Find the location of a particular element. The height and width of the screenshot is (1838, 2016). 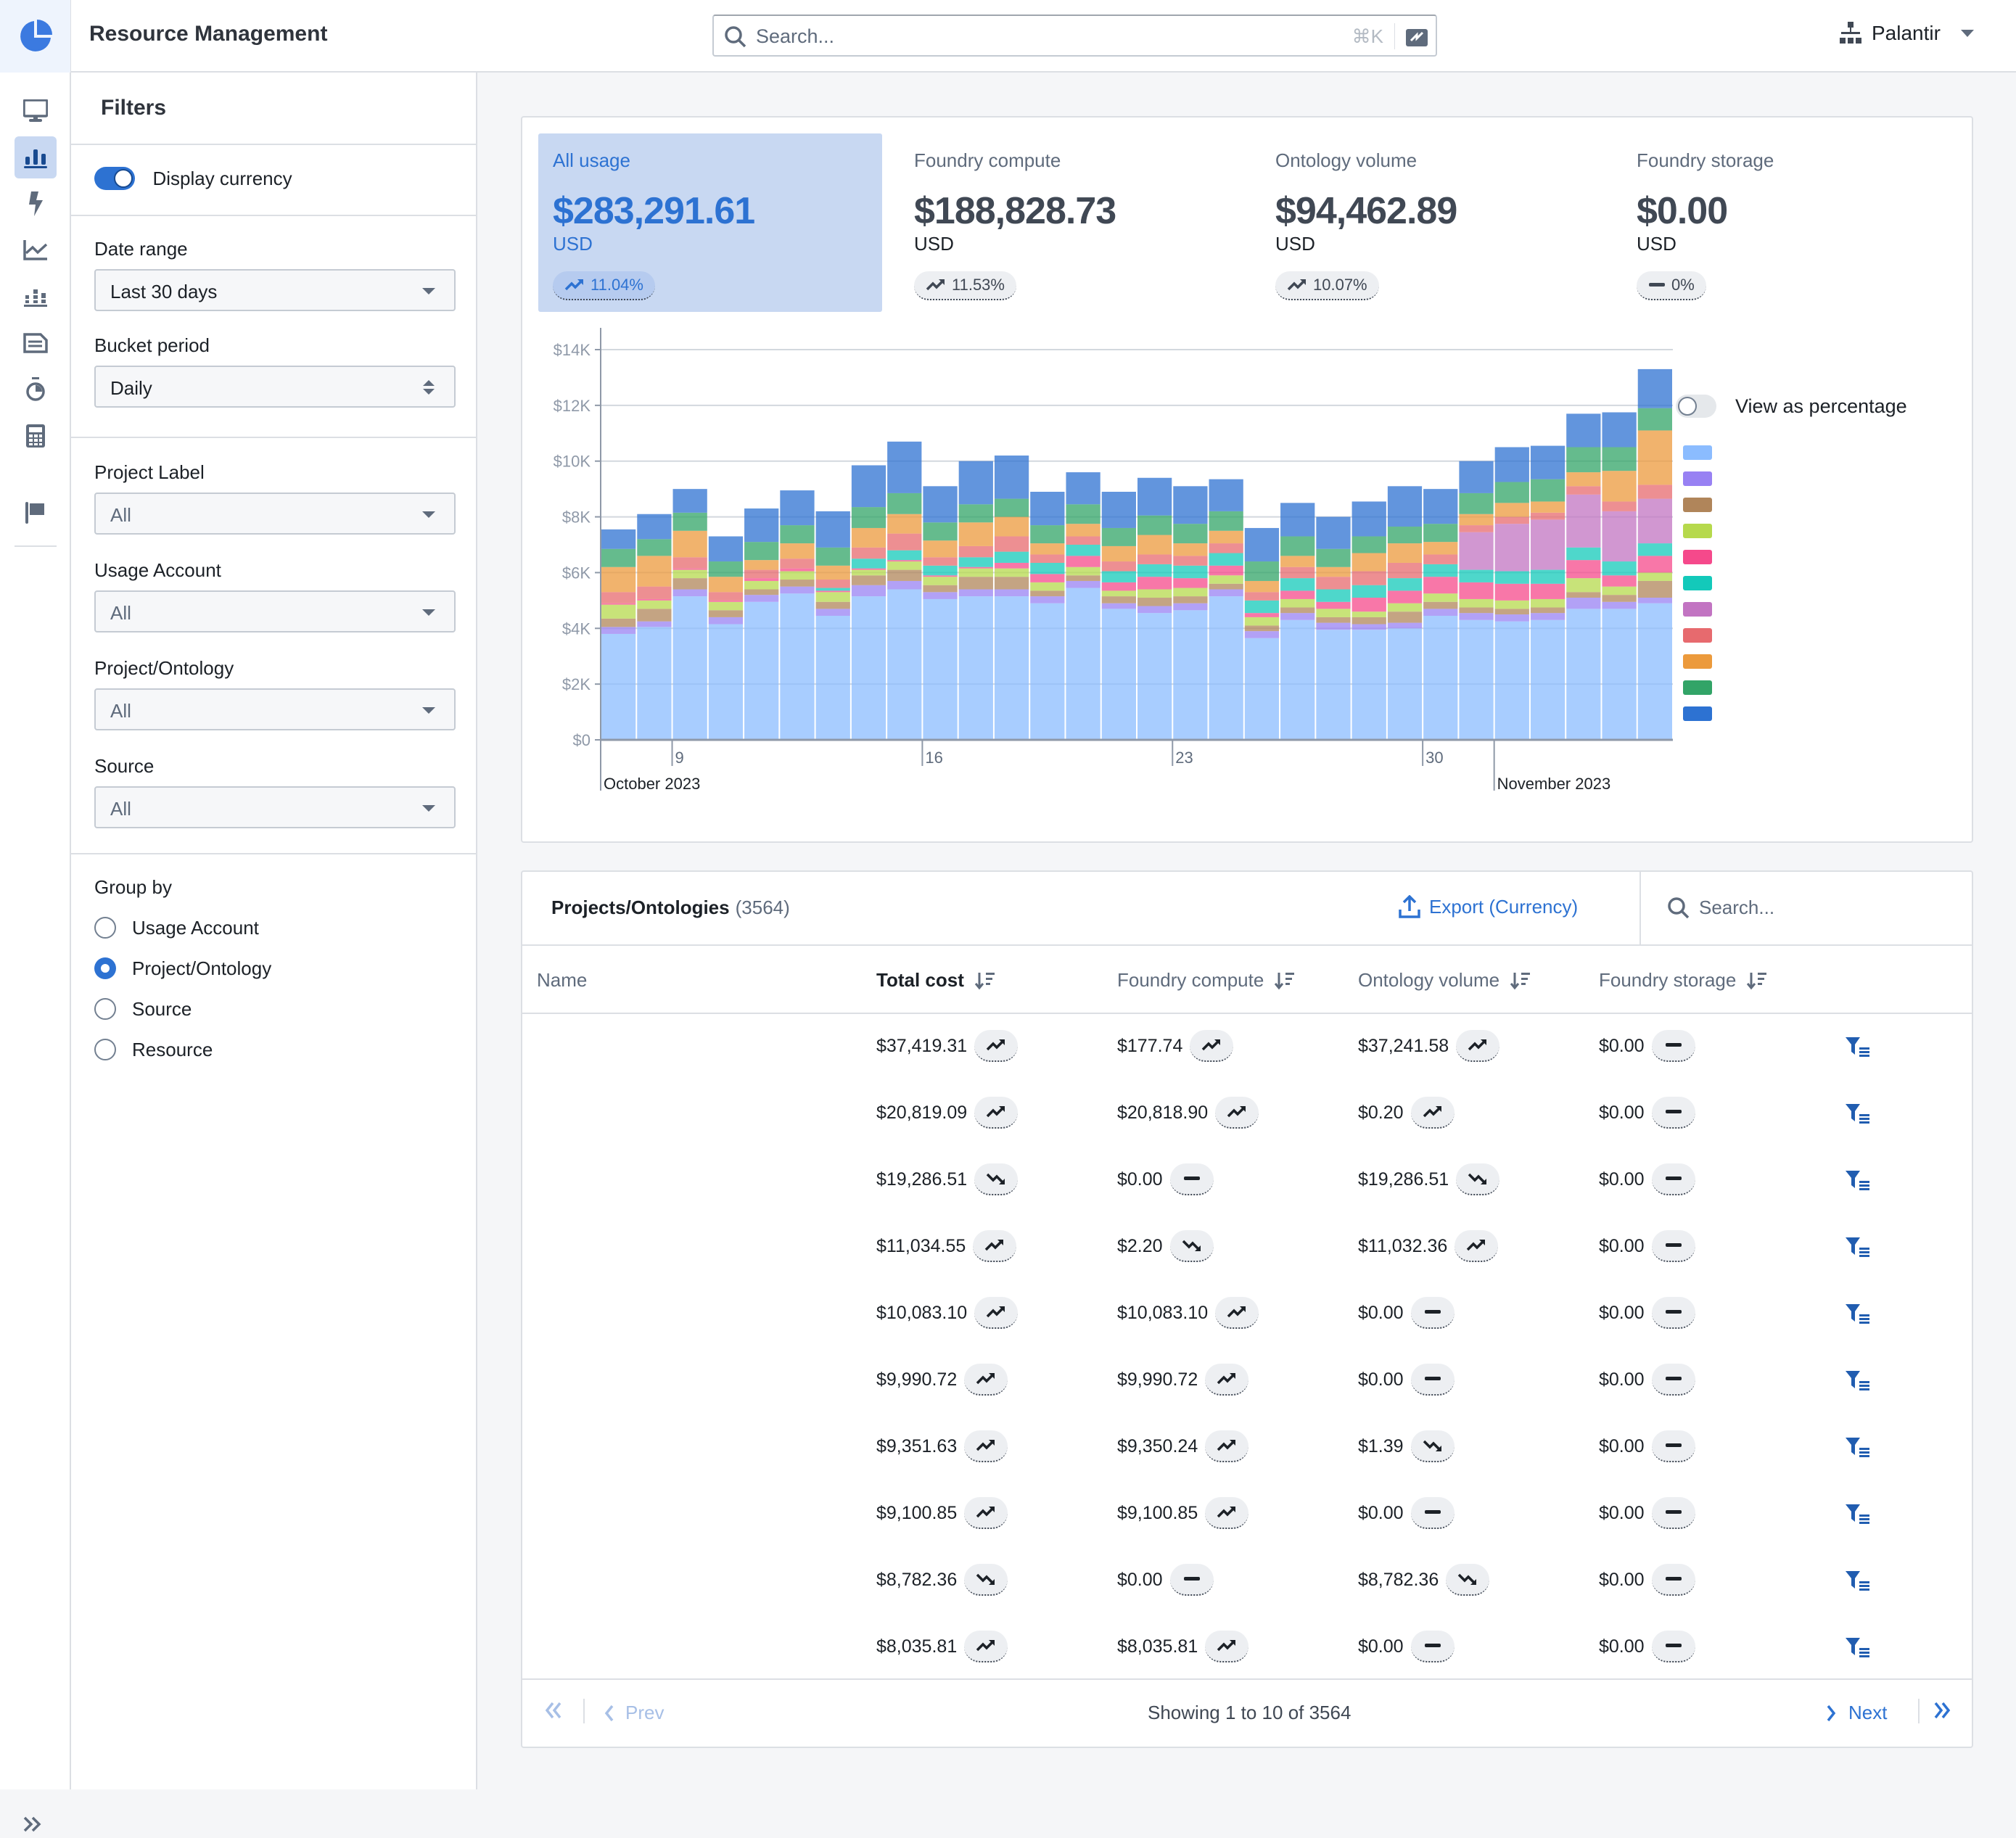

group-by-usage-account: Usage Account is located at coordinates (273, 927).